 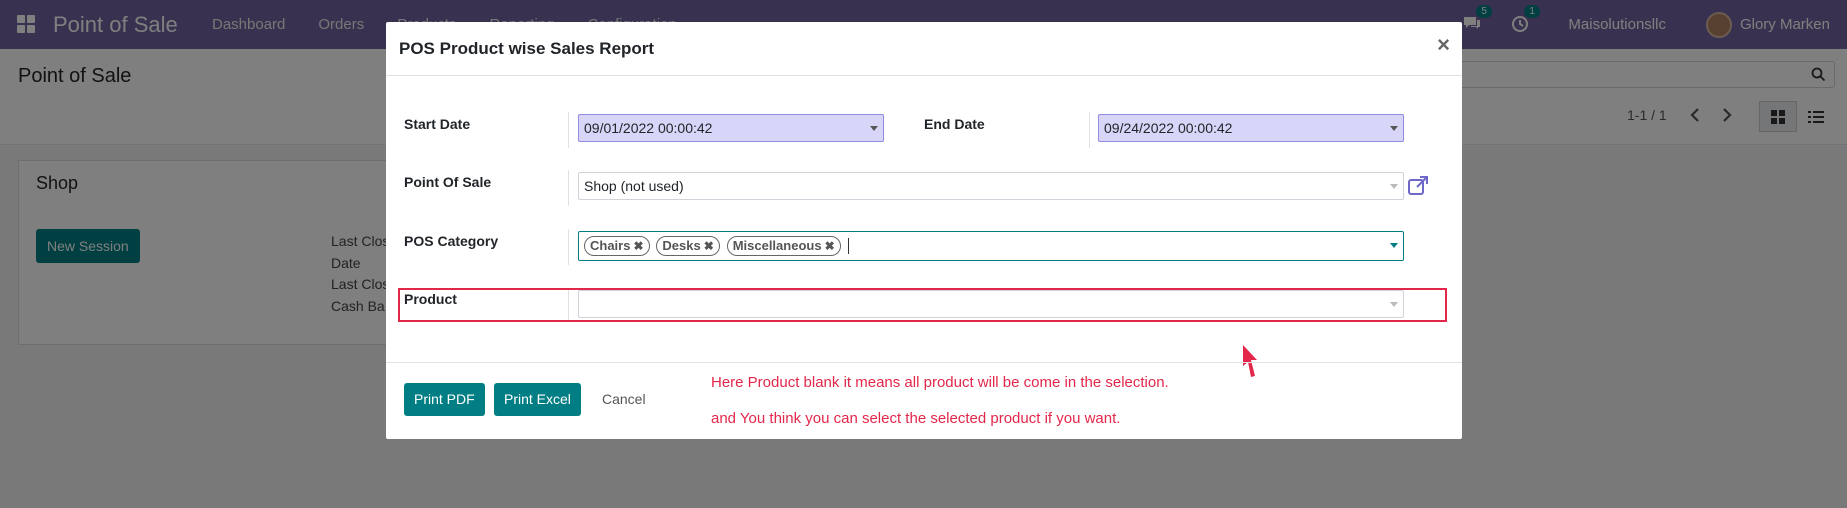 What do you see at coordinates (1168, 128) in the screenshot?
I see `end-date-value: 09/24/2022 00:00:42` at bounding box center [1168, 128].